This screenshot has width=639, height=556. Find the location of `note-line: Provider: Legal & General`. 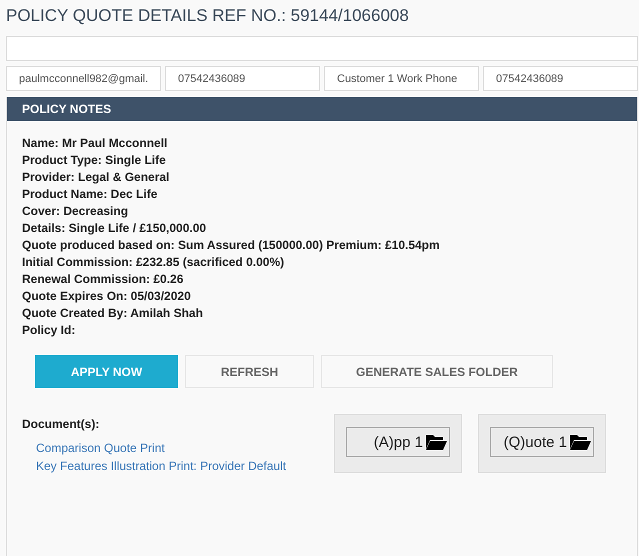

note-line: Provider: Legal & General is located at coordinates (96, 177).